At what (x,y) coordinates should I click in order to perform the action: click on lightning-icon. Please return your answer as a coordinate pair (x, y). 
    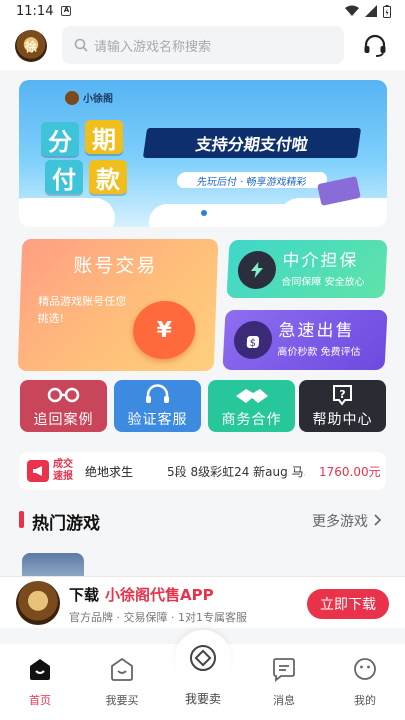
    Looking at the image, I should click on (257, 270).